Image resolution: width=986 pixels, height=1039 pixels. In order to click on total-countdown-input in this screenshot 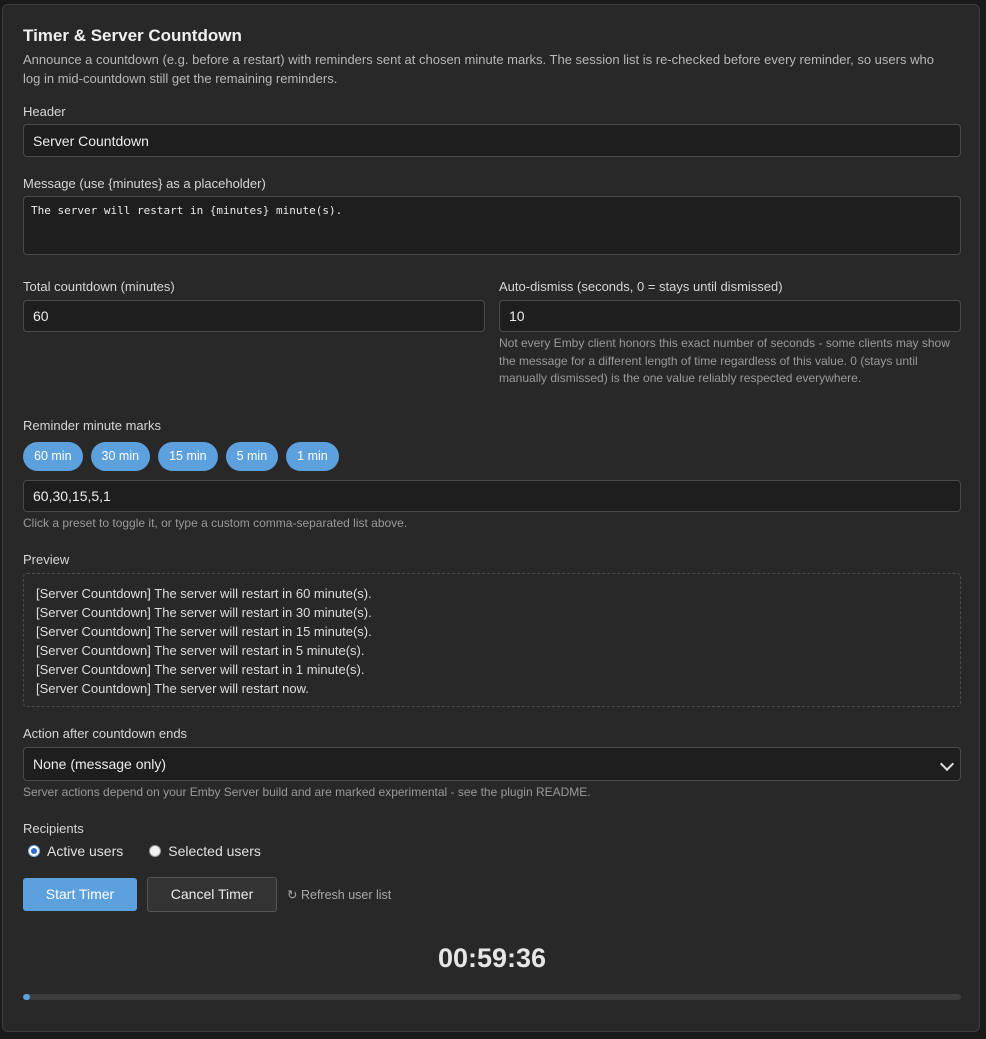, I will do `click(254, 316)`.